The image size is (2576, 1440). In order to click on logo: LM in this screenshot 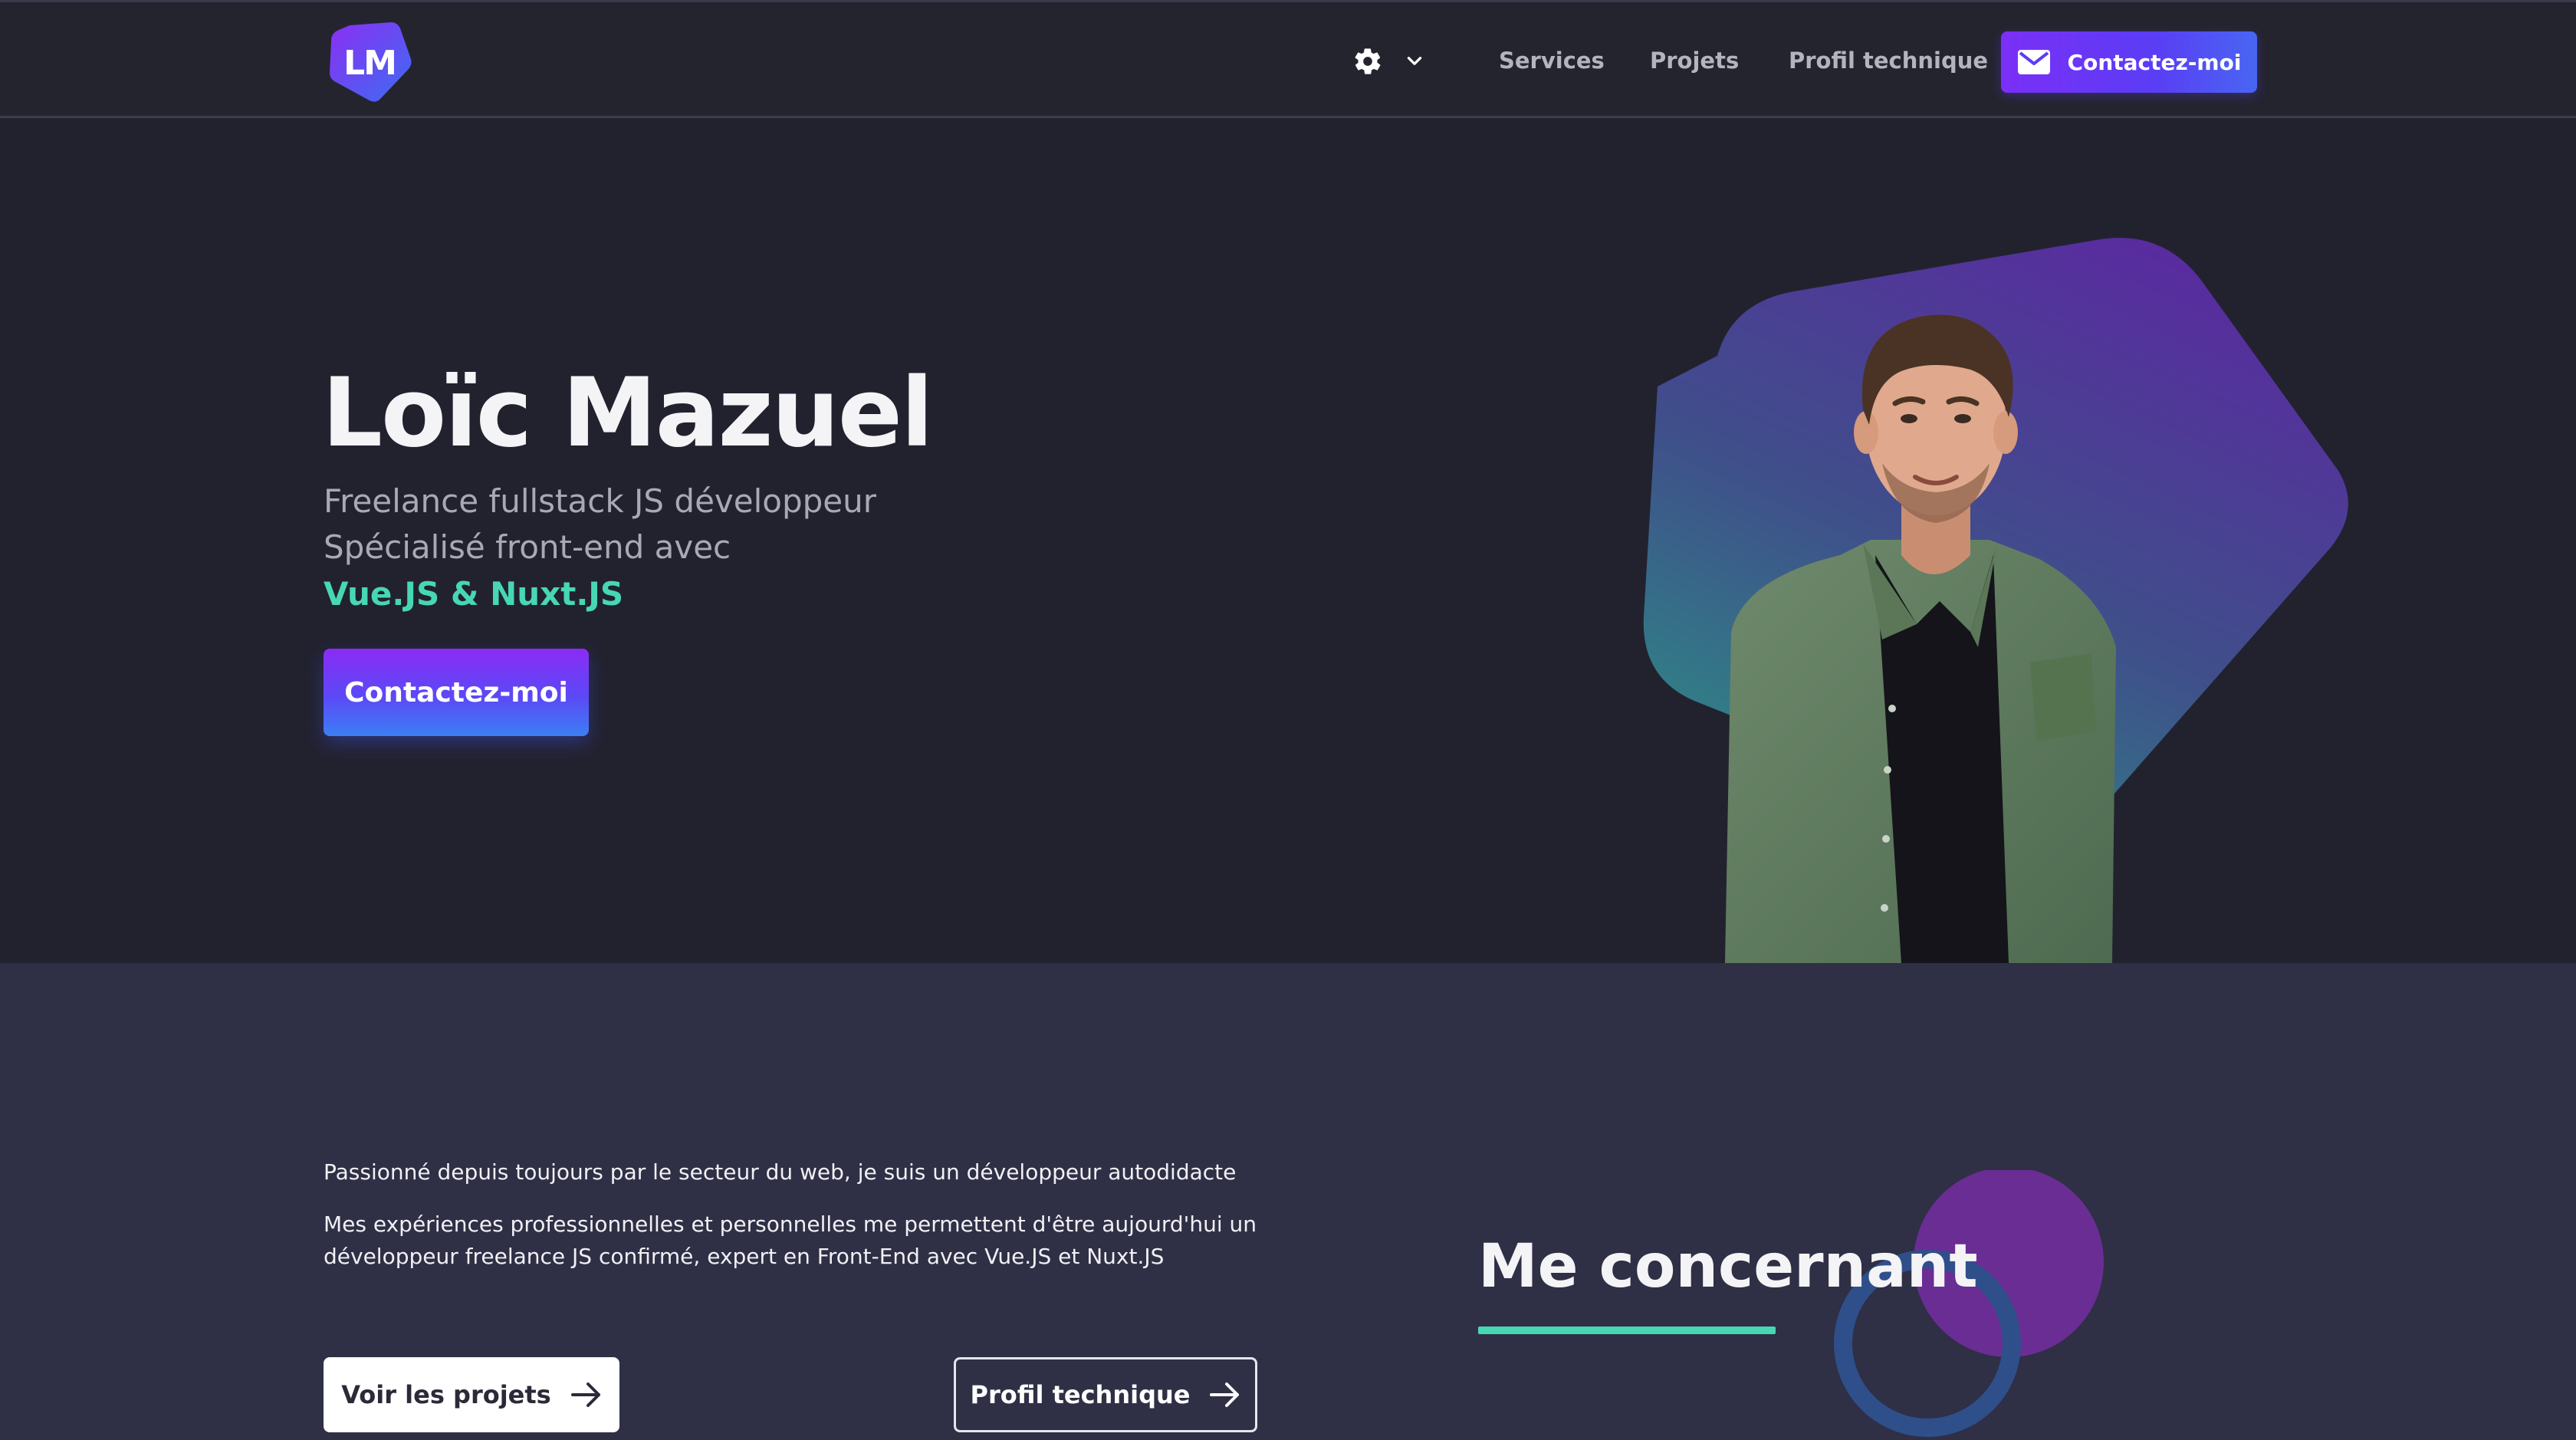, I will do `click(369, 62)`.